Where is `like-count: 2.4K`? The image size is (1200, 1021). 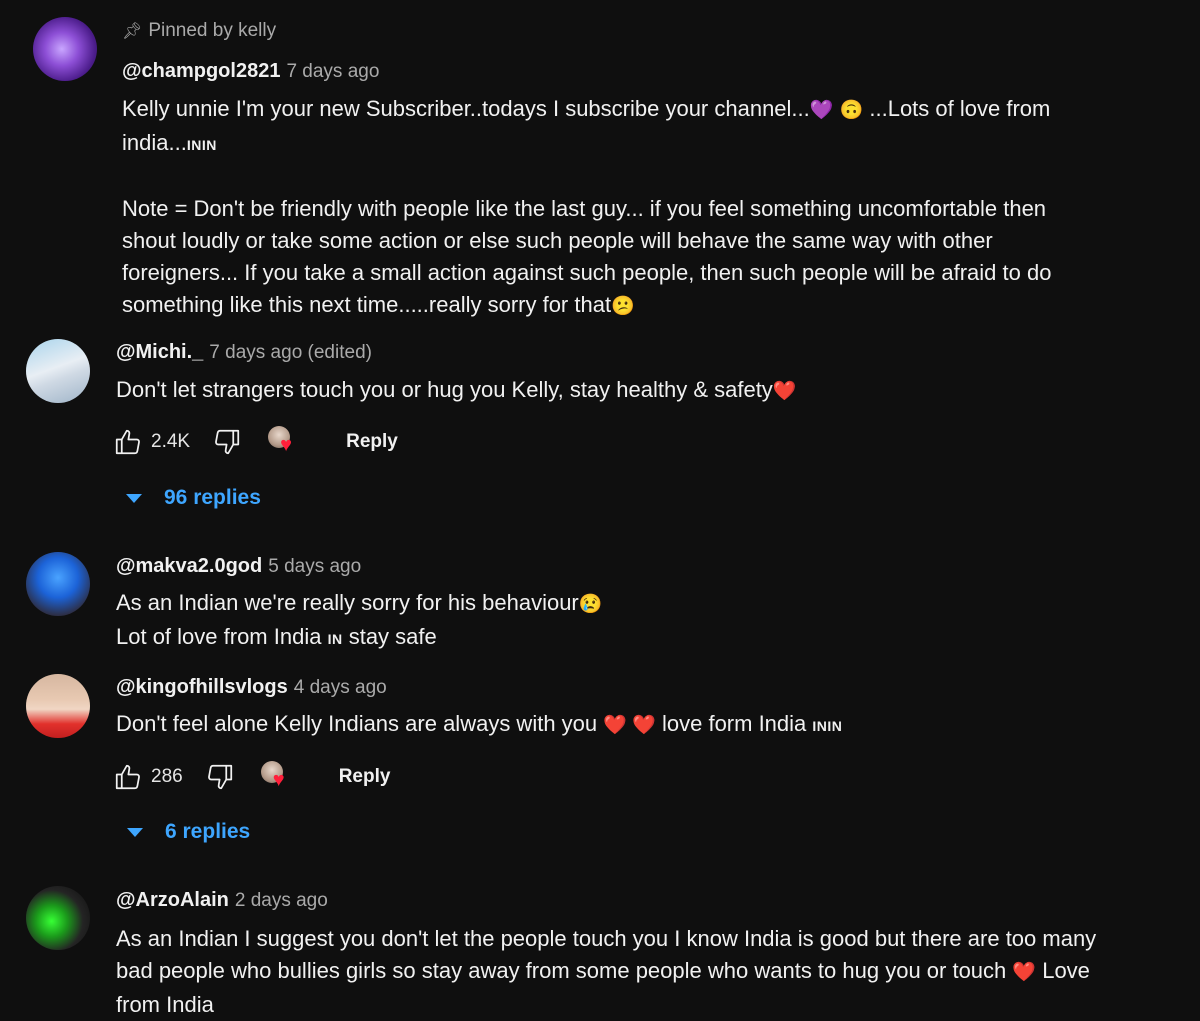 like-count: 2.4K is located at coordinates (171, 441).